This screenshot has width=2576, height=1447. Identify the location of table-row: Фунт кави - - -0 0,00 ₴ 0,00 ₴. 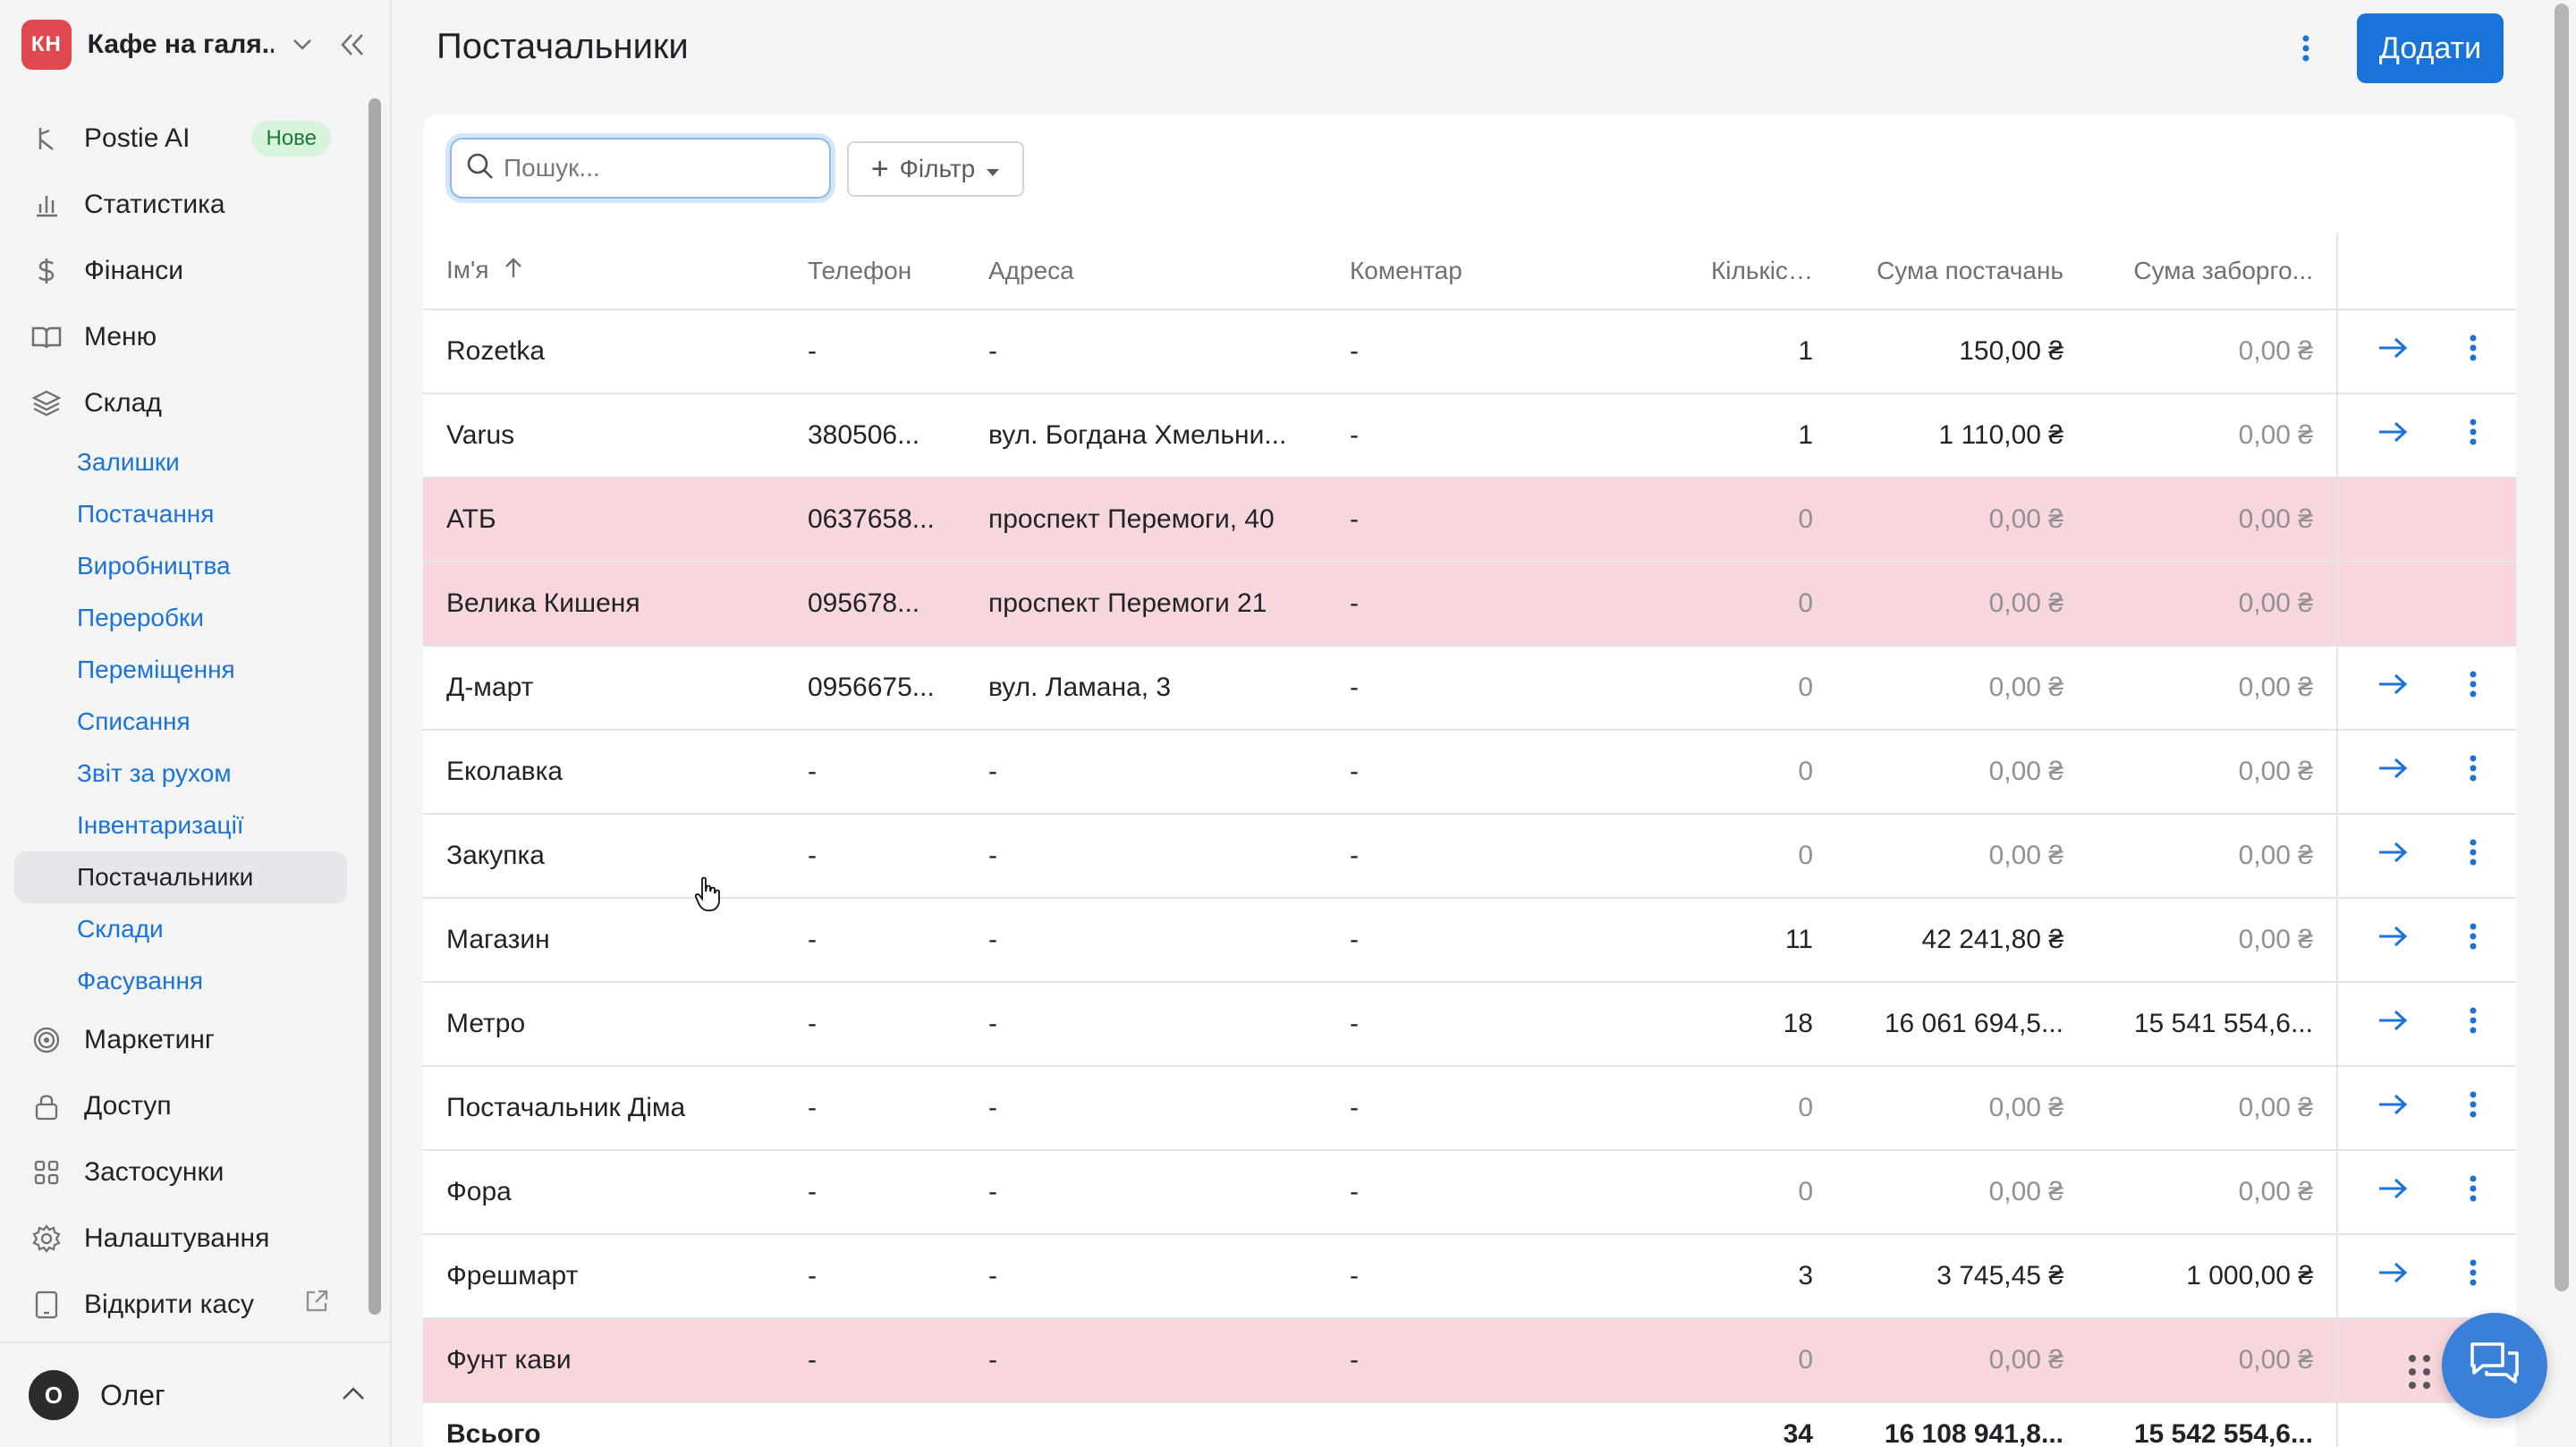
(1469, 1360).